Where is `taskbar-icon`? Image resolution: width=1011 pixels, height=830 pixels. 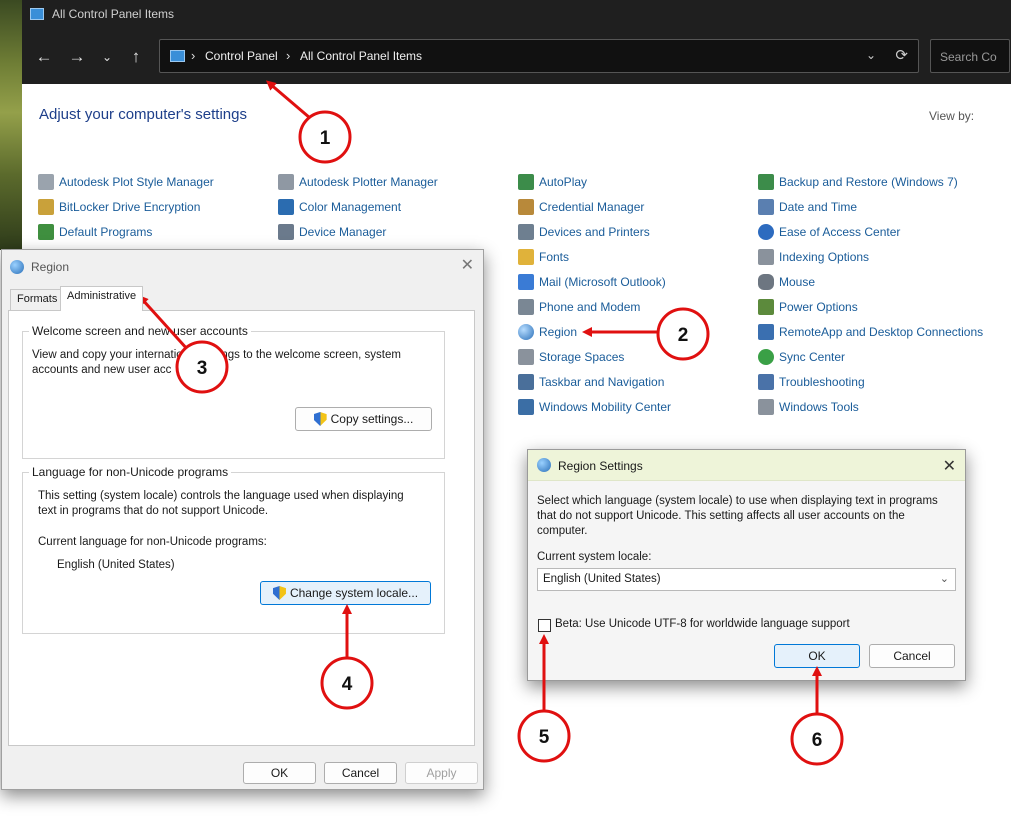
taskbar-icon is located at coordinates (526, 382).